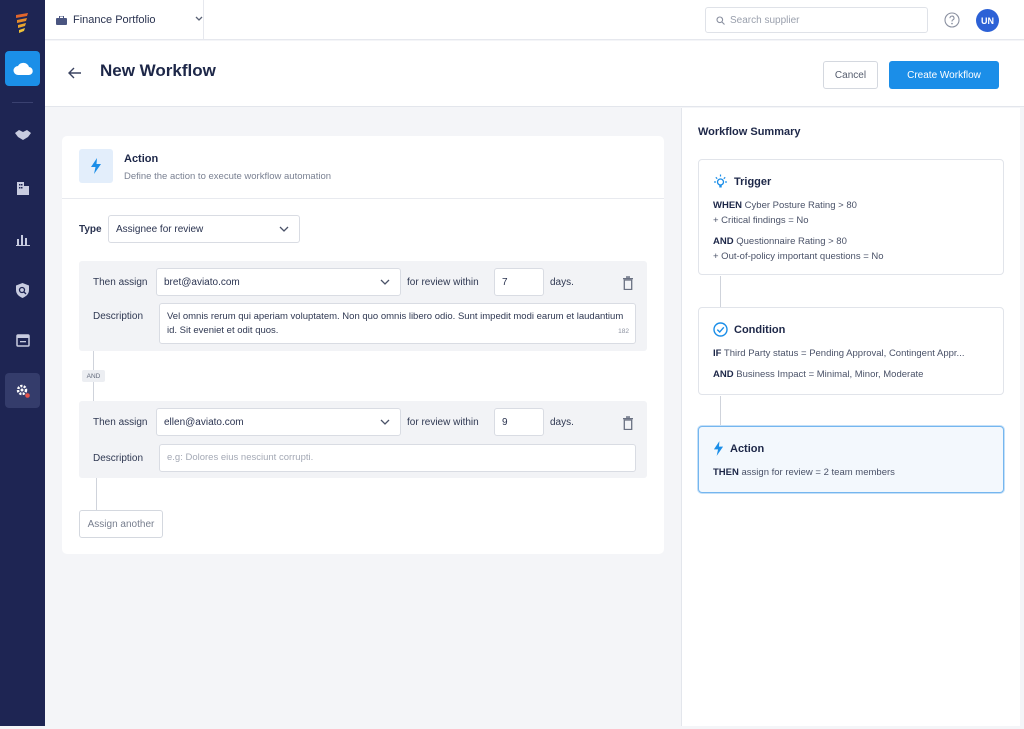 This screenshot has height=729, width=1024. Describe the element at coordinates (519, 282) in the screenshot. I see `days-input: 7` at that location.